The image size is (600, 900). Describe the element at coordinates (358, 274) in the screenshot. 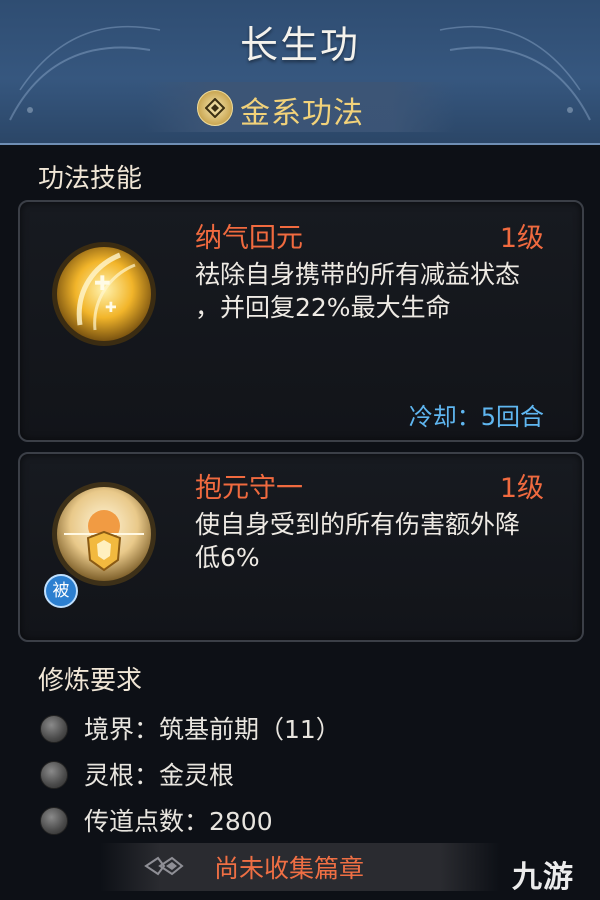

I see `skill-description-line: 祛除自身携带的所有减益状态` at that location.